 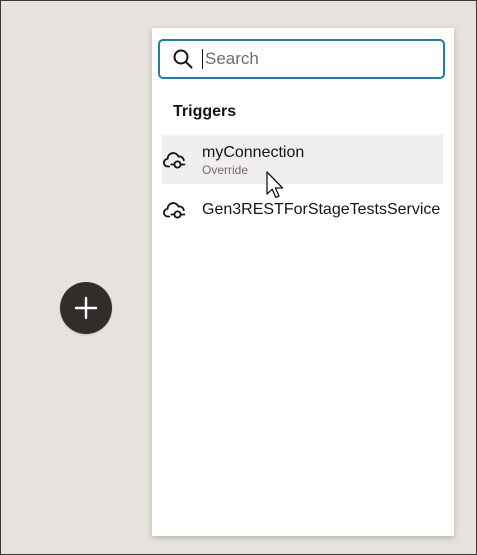 I want to click on list-item-gen3restforstagetestsservice: Gen3RESTForStageTestsService, so click(x=302, y=210).